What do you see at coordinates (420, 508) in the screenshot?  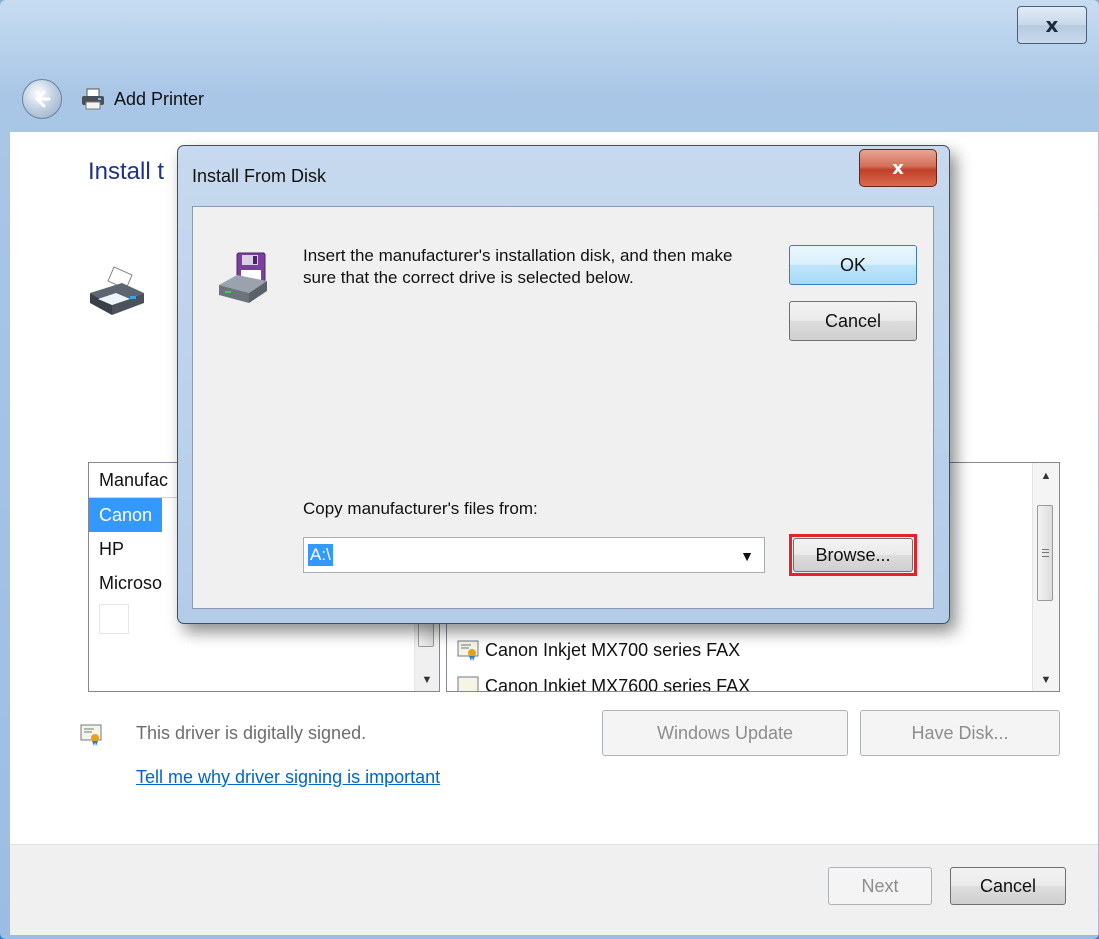 I see `copy-from-label: Copy manufacturer's files from:` at bounding box center [420, 508].